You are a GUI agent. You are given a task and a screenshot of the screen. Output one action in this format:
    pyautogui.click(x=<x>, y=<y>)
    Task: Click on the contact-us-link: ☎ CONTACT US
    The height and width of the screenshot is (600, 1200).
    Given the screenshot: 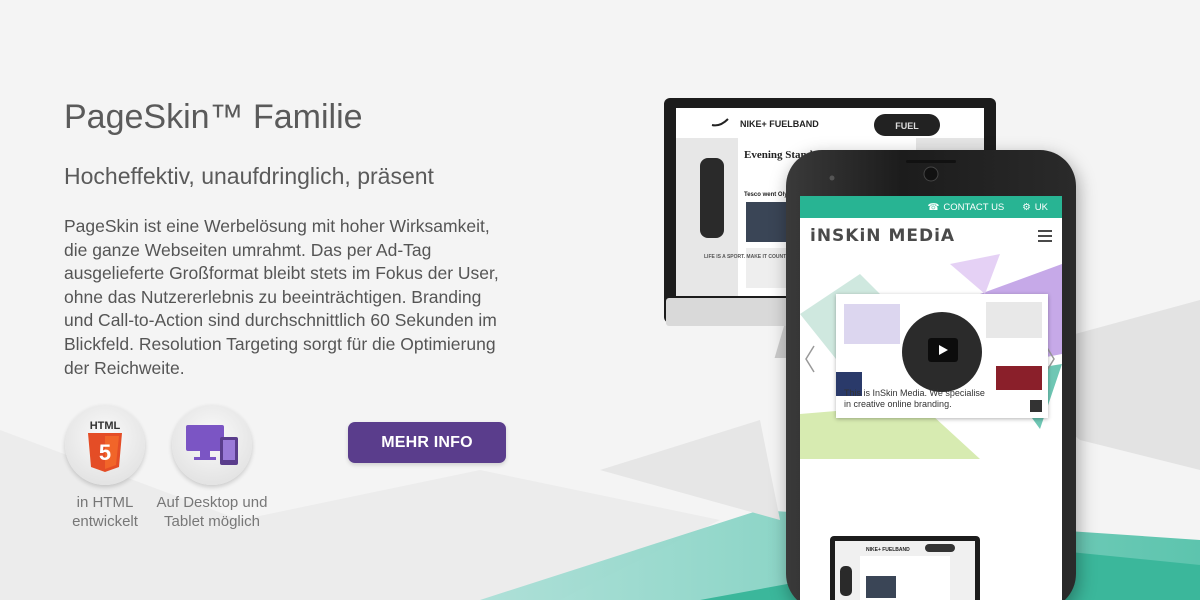 What is the action you would take?
    pyautogui.click(x=966, y=207)
    